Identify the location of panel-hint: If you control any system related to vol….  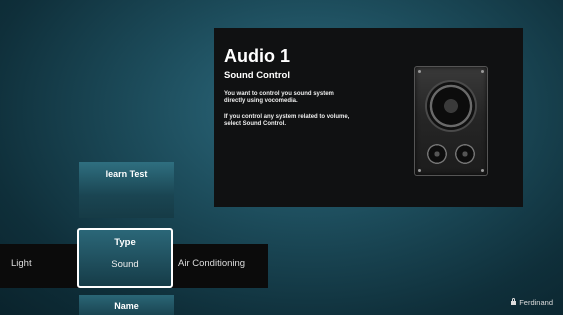
(287, 120).